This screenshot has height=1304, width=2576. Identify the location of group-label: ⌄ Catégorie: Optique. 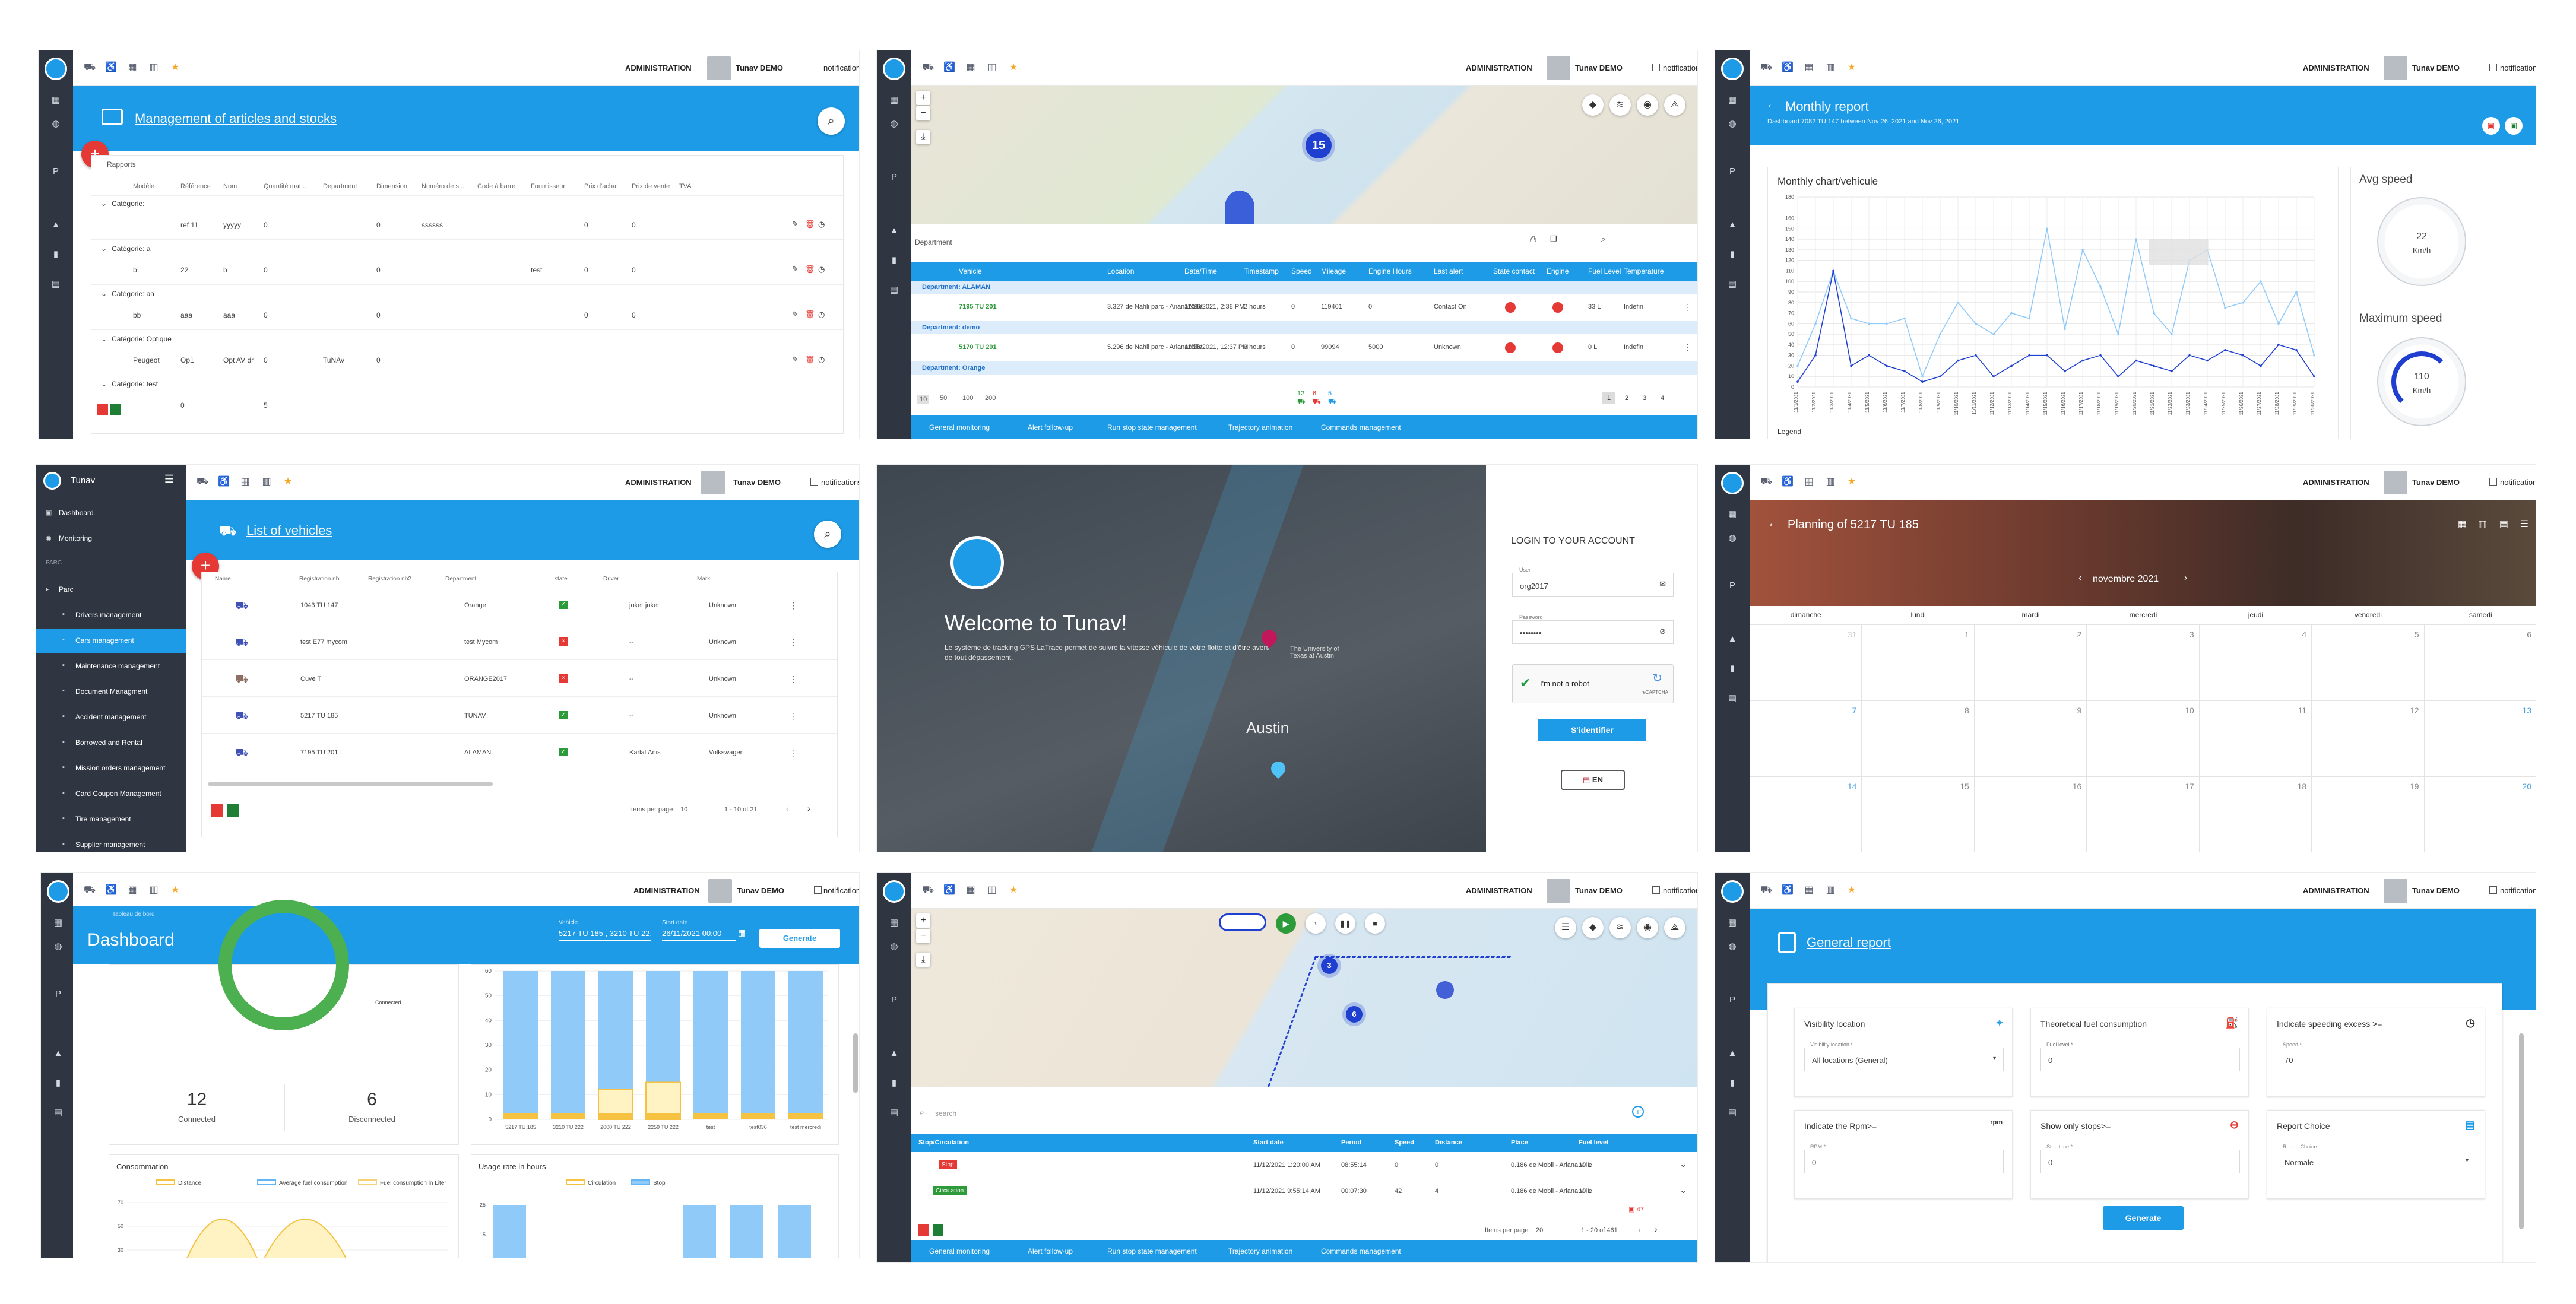
(137, 339).